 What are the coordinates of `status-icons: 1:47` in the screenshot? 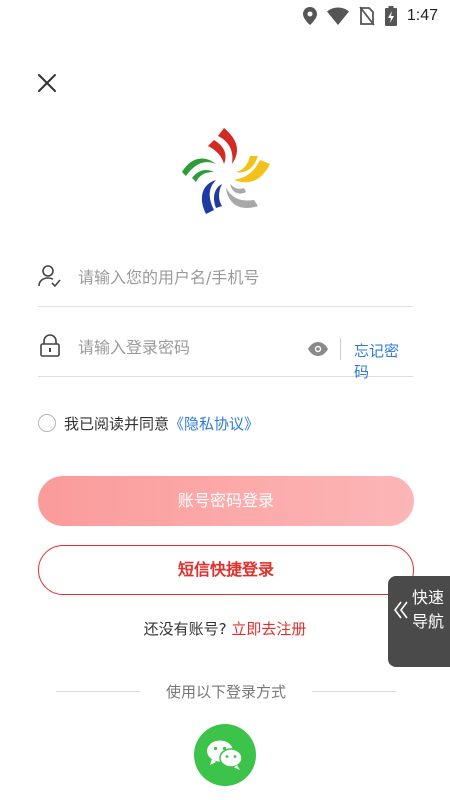 It's located at (370, 16).